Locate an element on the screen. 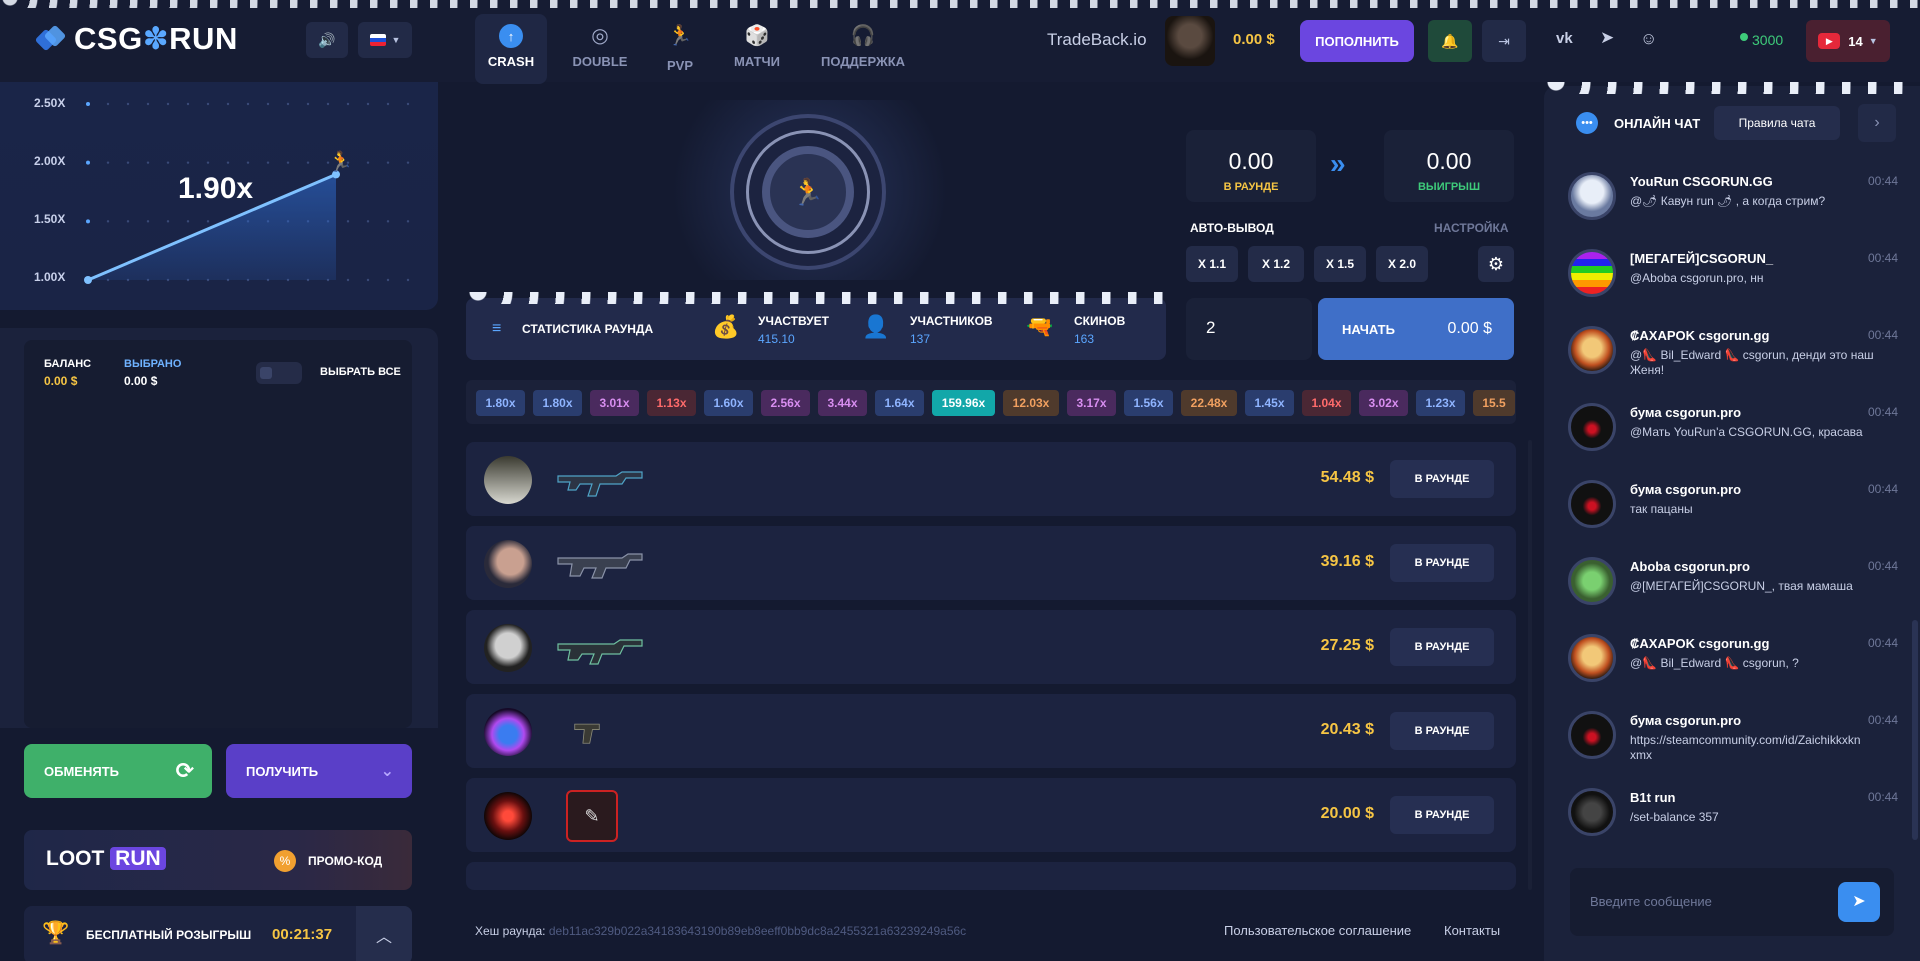 The height and width of the screenshot is (961, 1920). tradeback-link: TradeBack.io is located at coordinates (1097, 40).